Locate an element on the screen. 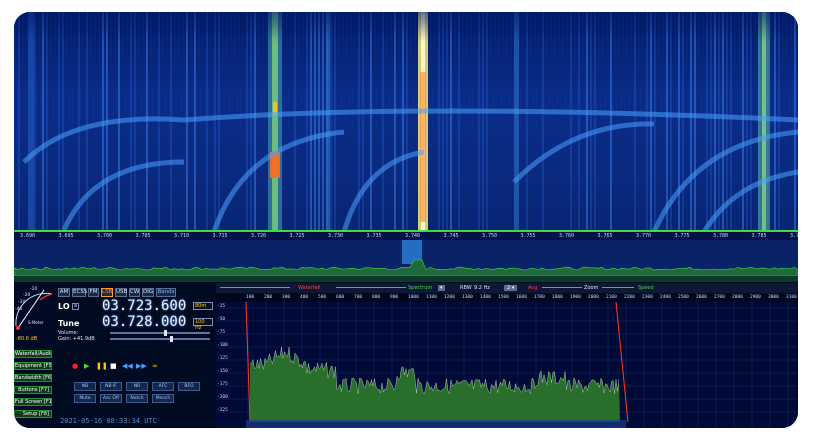  zoom-slider is located at coordinates (562, 287).